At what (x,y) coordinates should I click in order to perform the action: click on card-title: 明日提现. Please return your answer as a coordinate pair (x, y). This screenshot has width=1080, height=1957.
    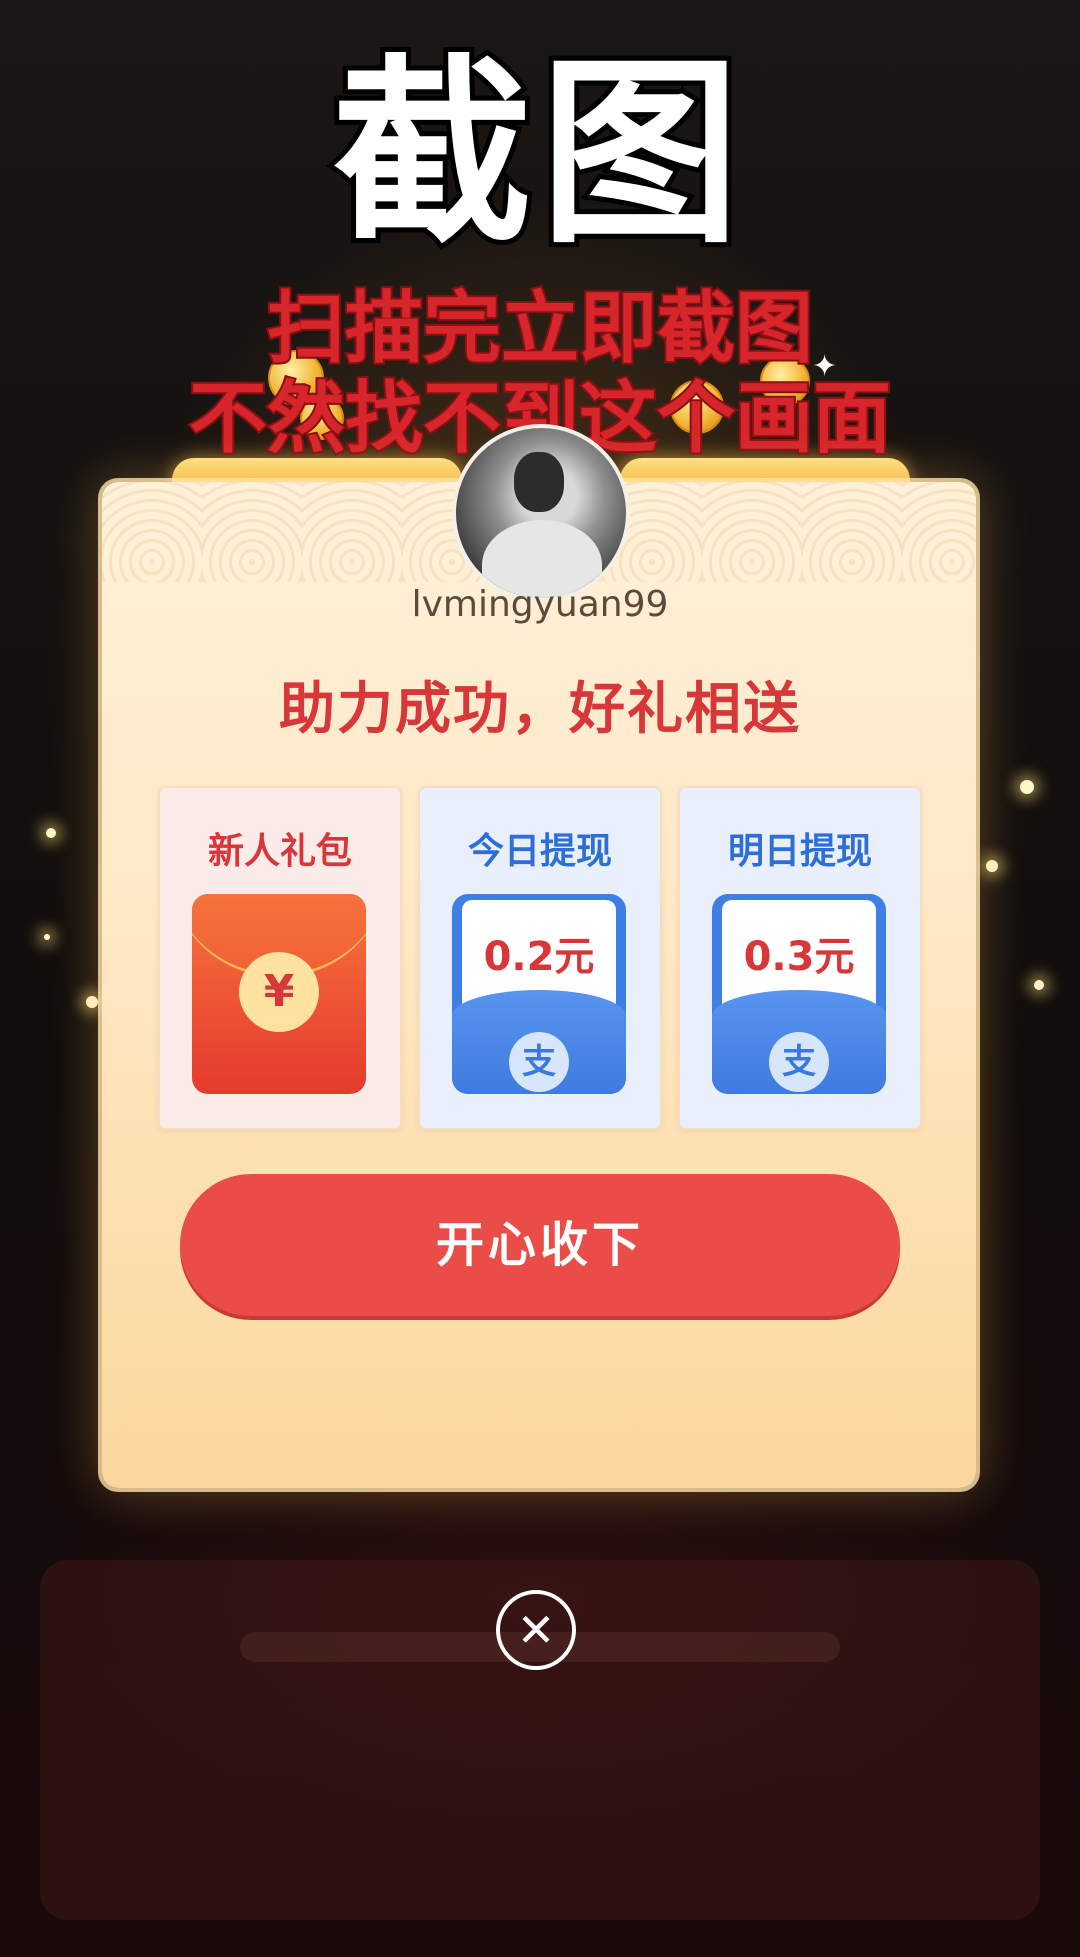
    Looking at the image, I should click on (799, 851).